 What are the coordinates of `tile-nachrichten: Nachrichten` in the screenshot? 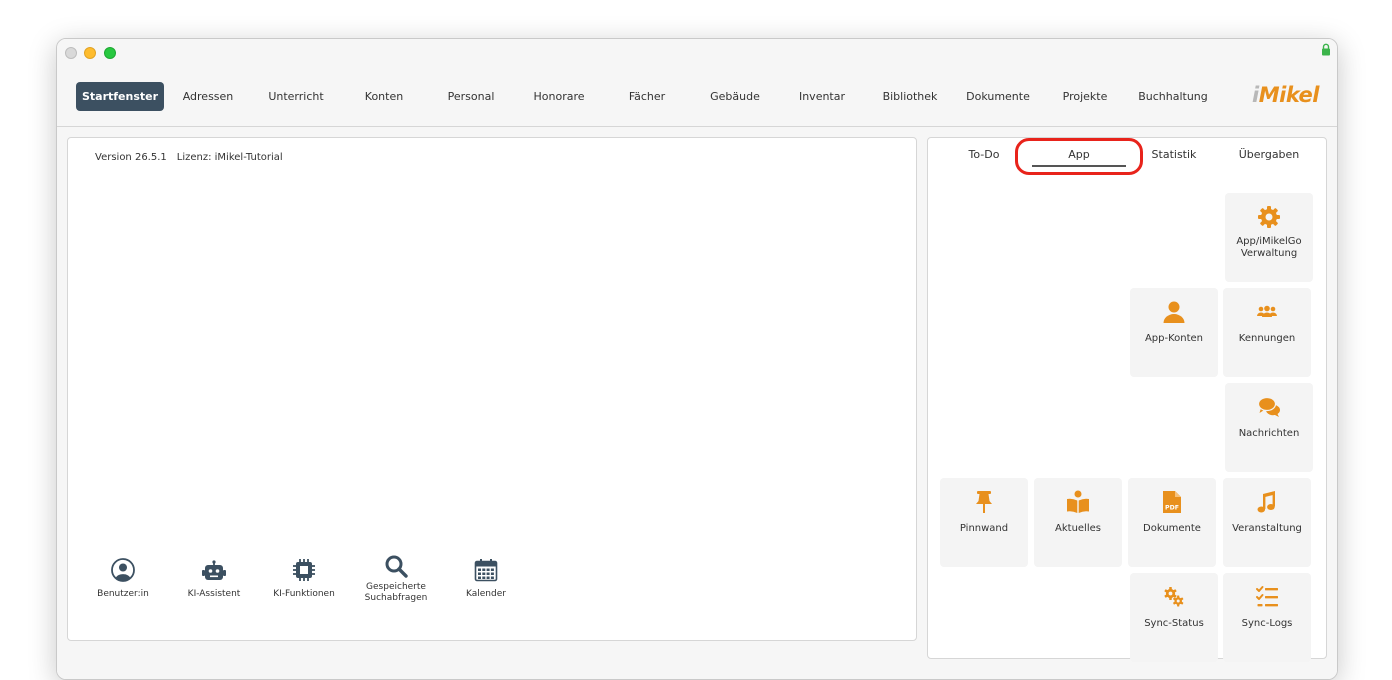 It's located at (1269, 427).